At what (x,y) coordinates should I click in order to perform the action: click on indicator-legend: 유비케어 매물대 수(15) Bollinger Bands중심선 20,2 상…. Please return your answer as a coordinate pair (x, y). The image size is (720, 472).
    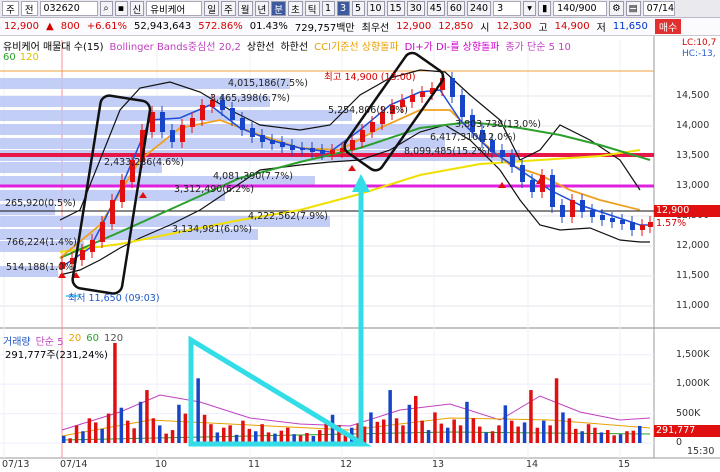
    Looking at the image, I should click on (287, 45).